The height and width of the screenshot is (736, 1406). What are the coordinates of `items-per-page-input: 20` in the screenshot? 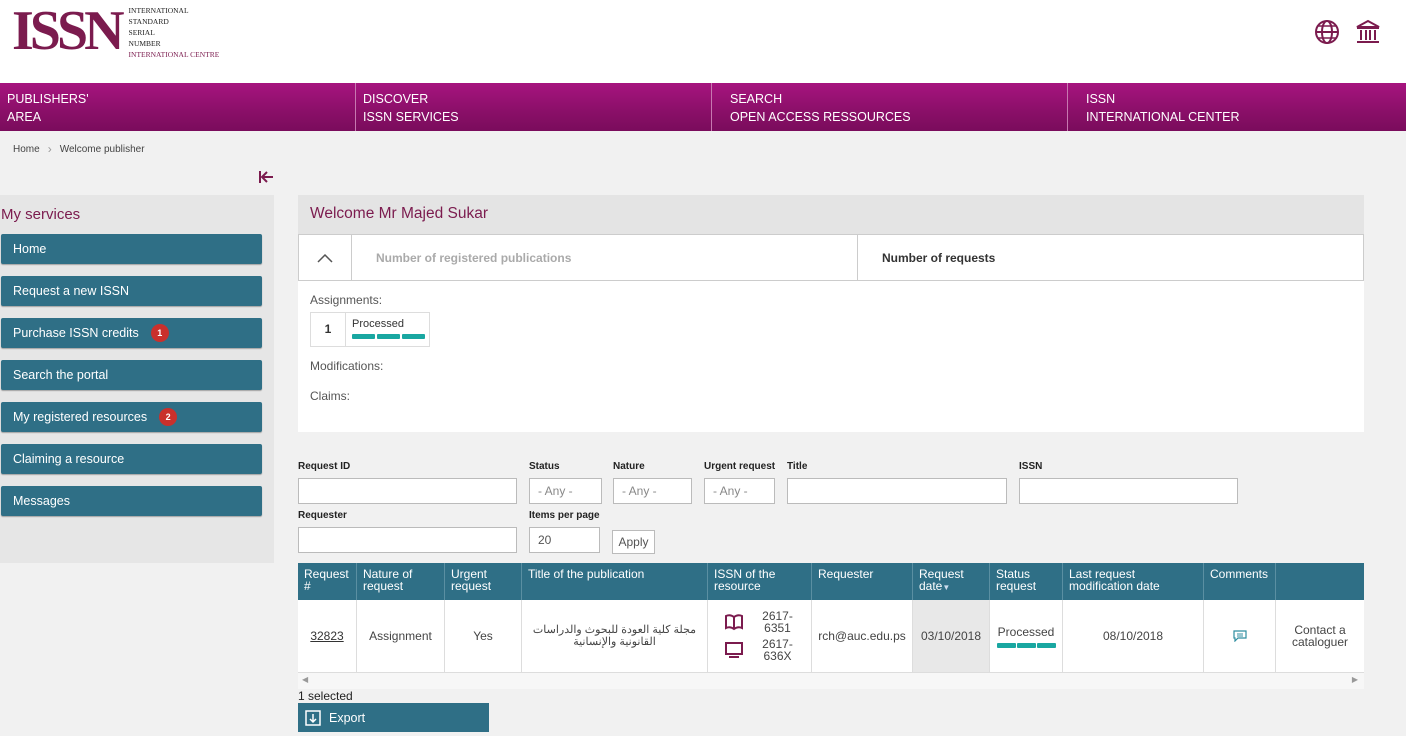 It's located at (564, 540).